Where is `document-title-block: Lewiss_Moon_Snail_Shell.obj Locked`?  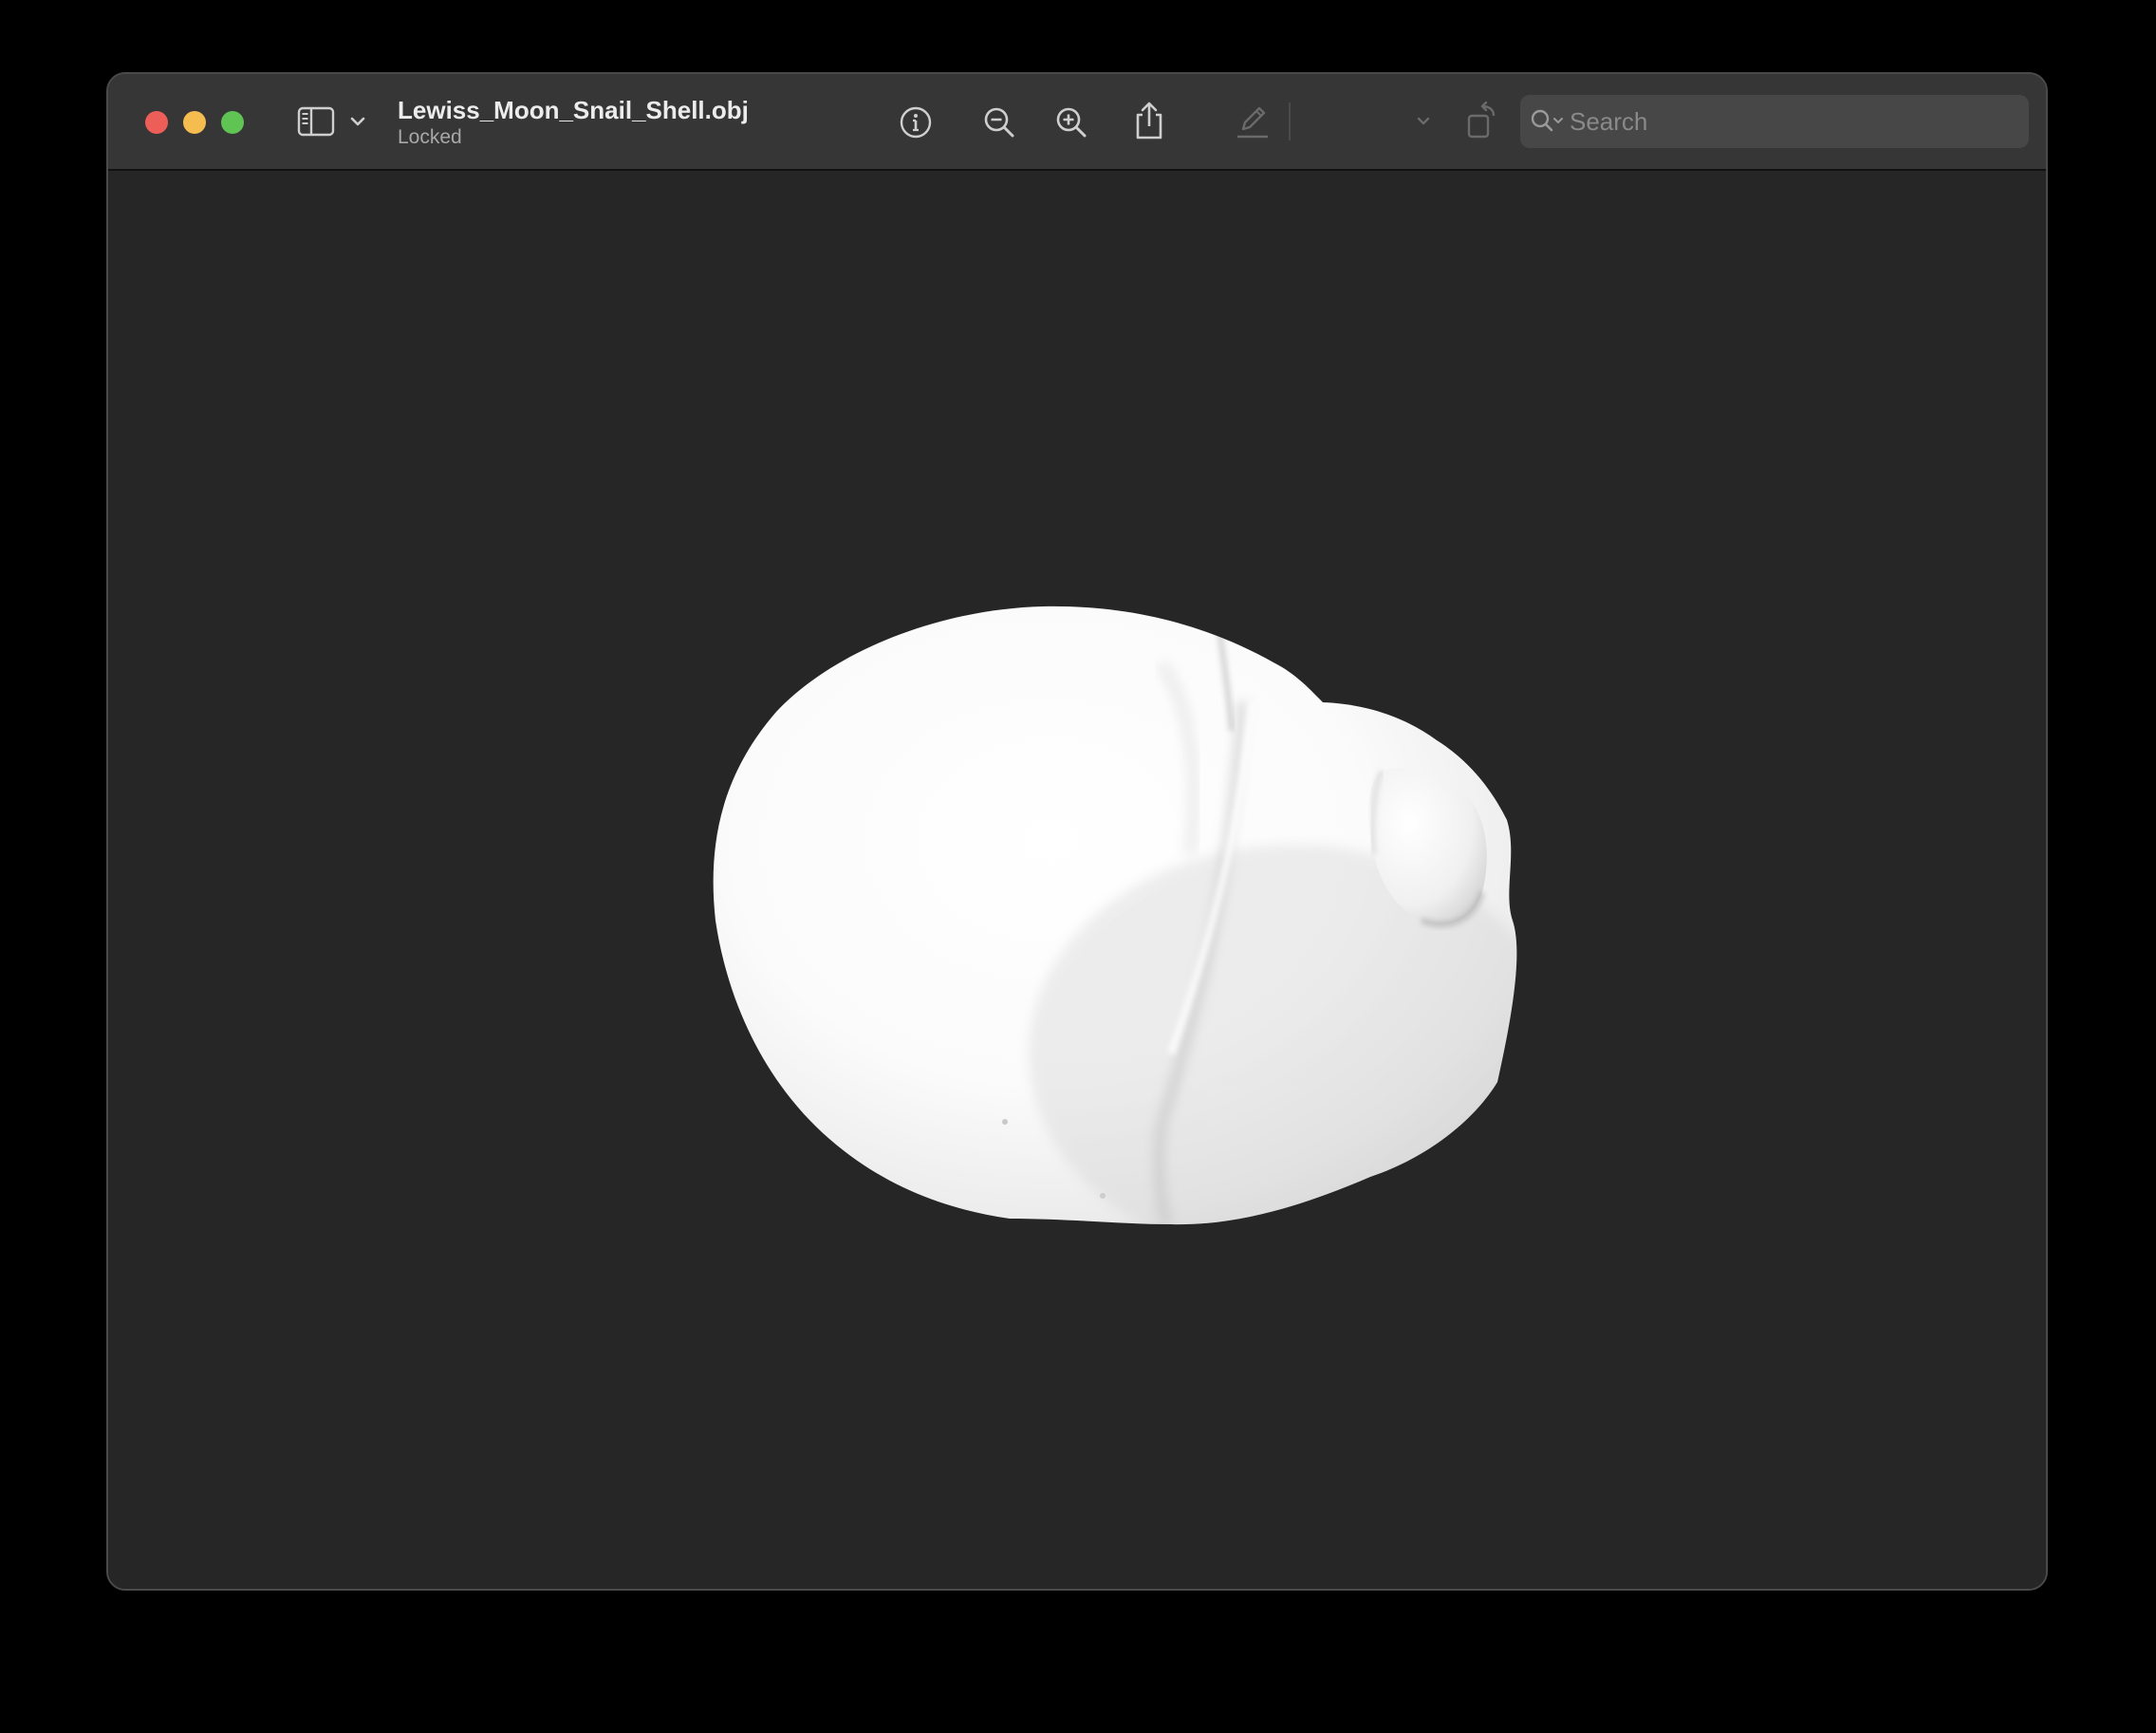
document-title-block: Lewiss_Moon_Snail_Shell.obj Locked is located at coordinates (573, 122).